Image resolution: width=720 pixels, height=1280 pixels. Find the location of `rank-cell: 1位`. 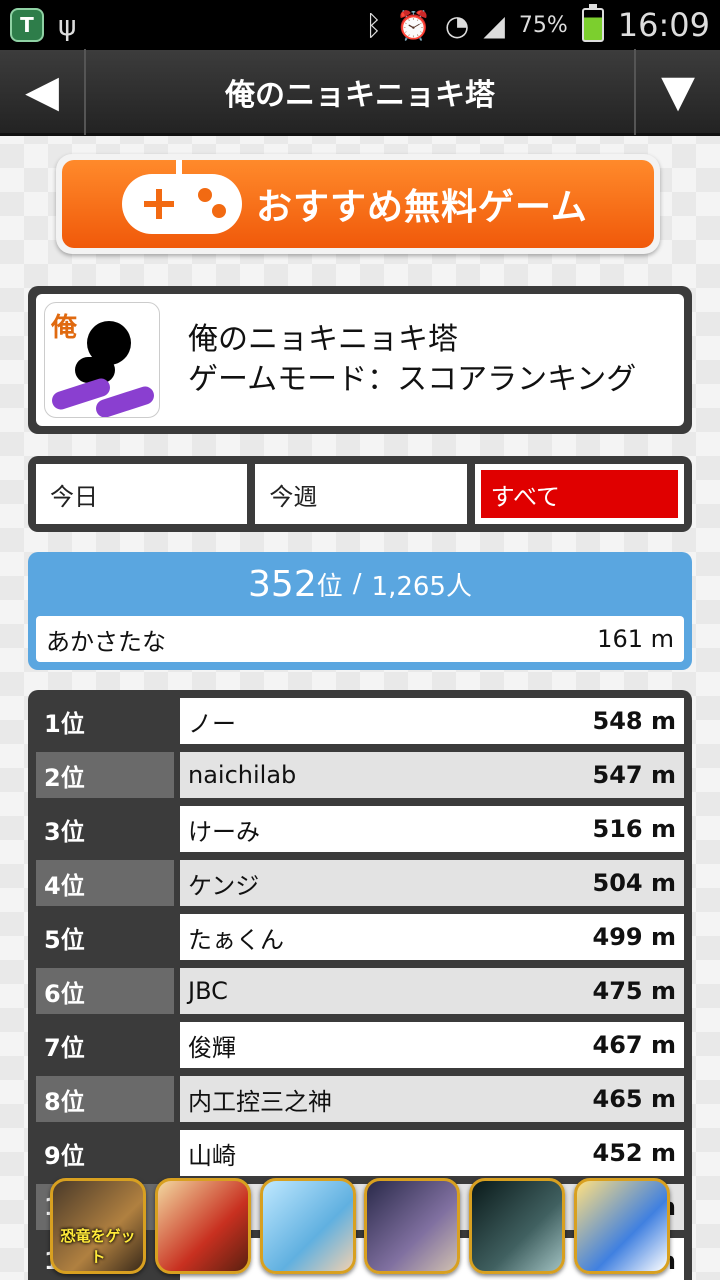

rank-cell: 1位 is located at coordinates (105, 721).